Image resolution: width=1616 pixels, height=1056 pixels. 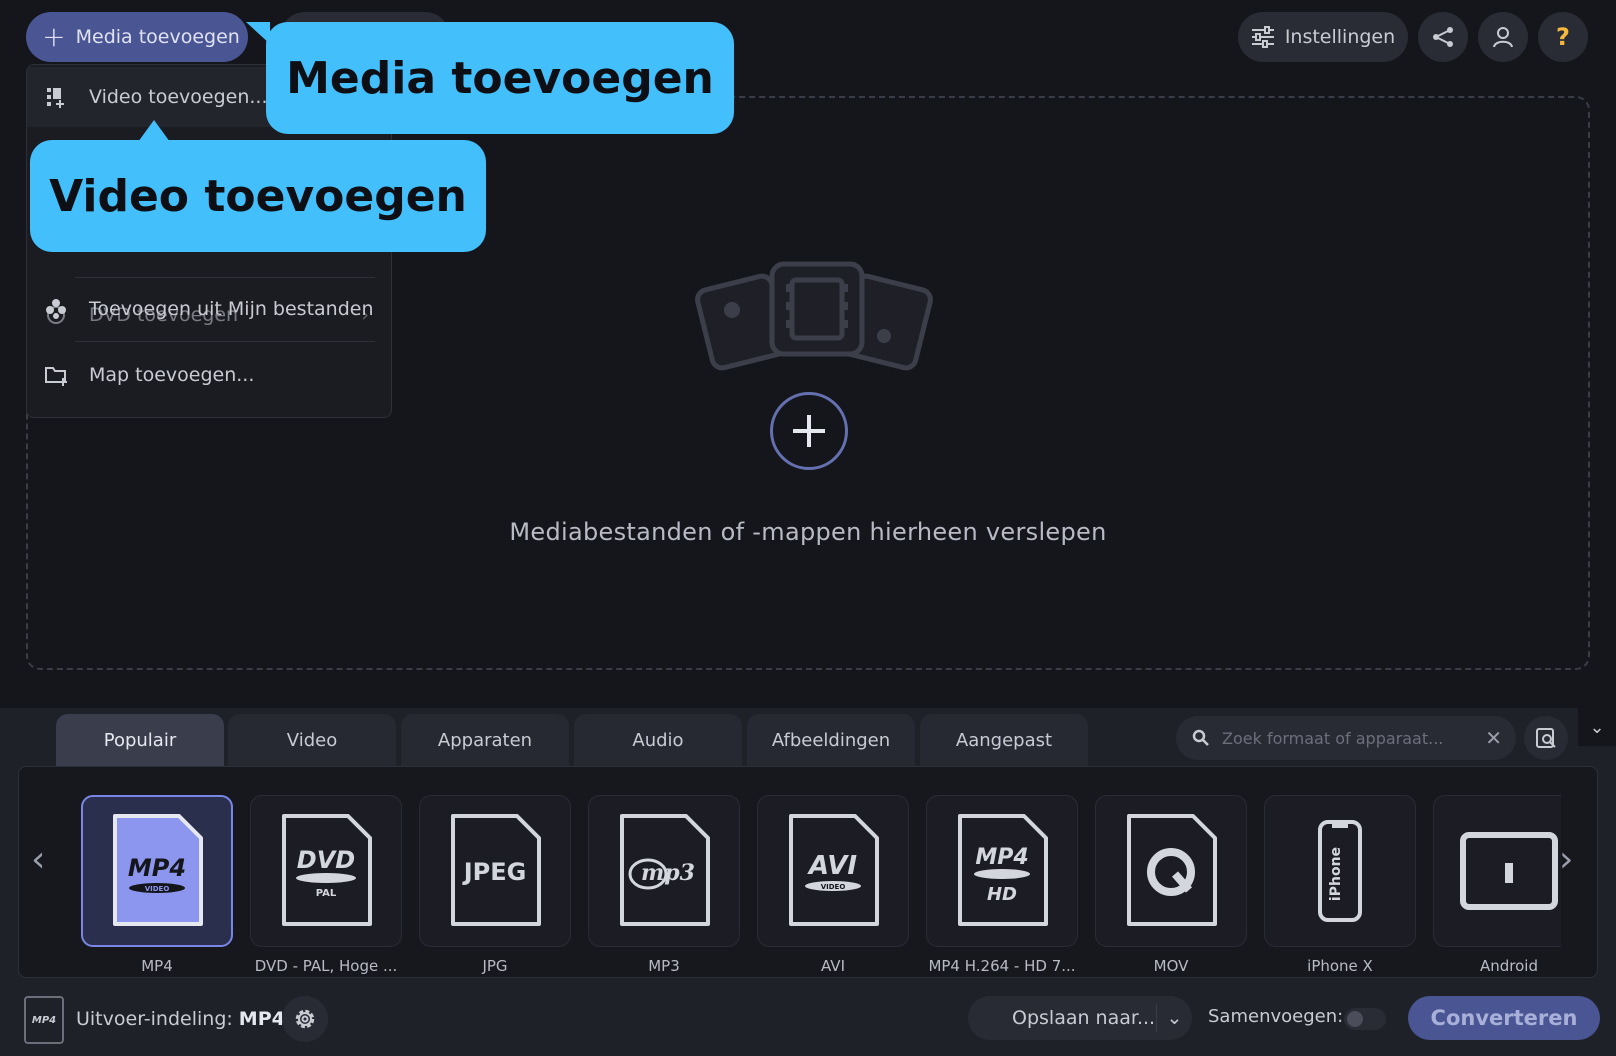 I want to click on settings-button: Instellingen, so click(x=1323, y=37).